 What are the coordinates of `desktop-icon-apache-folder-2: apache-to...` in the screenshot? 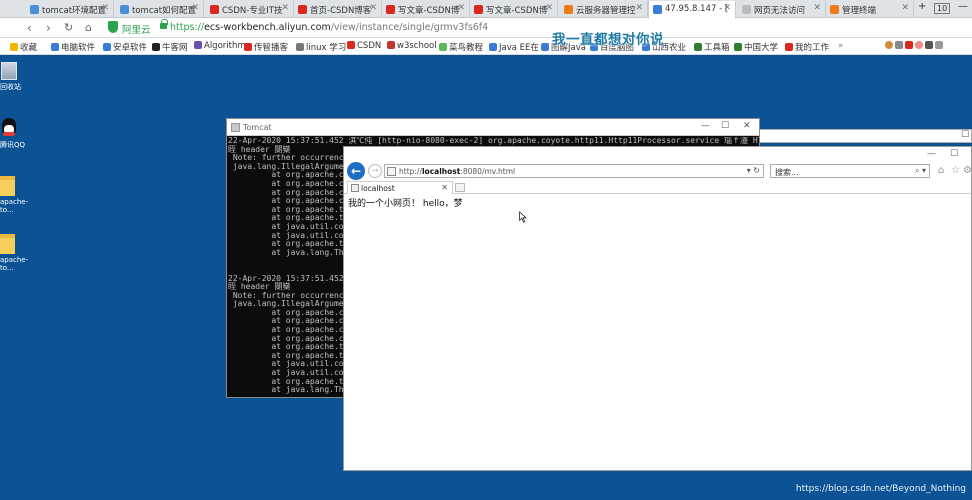 It's located at (14, 253).